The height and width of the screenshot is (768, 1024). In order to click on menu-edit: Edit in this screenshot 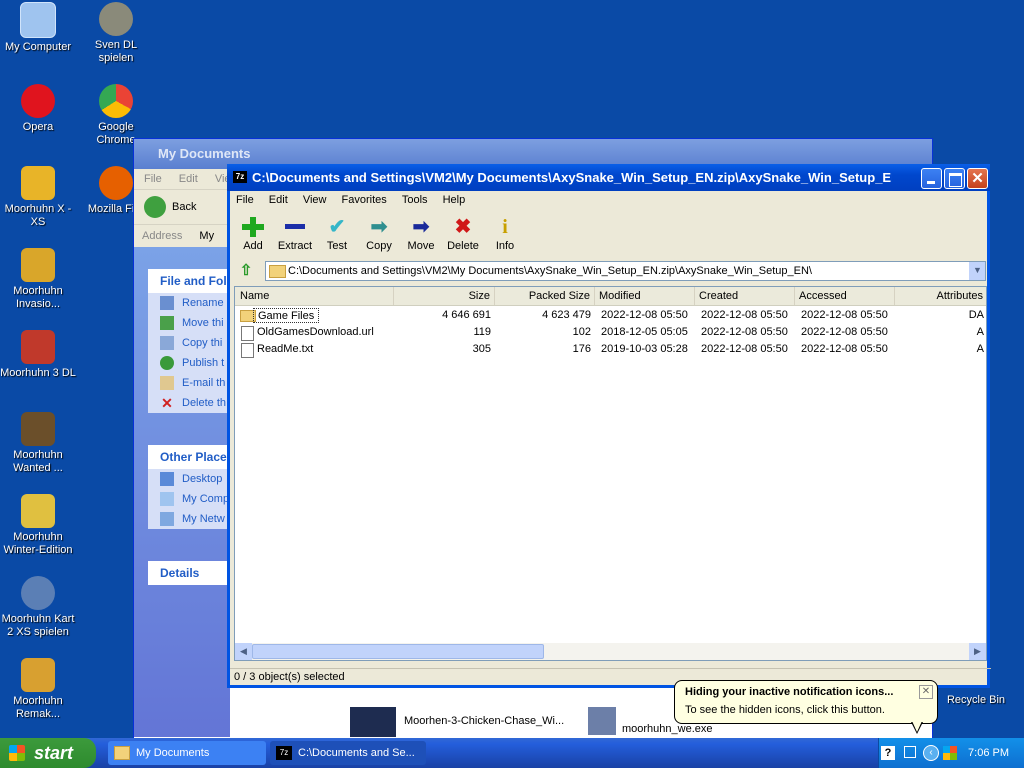, I will do `click(278, 200)`.